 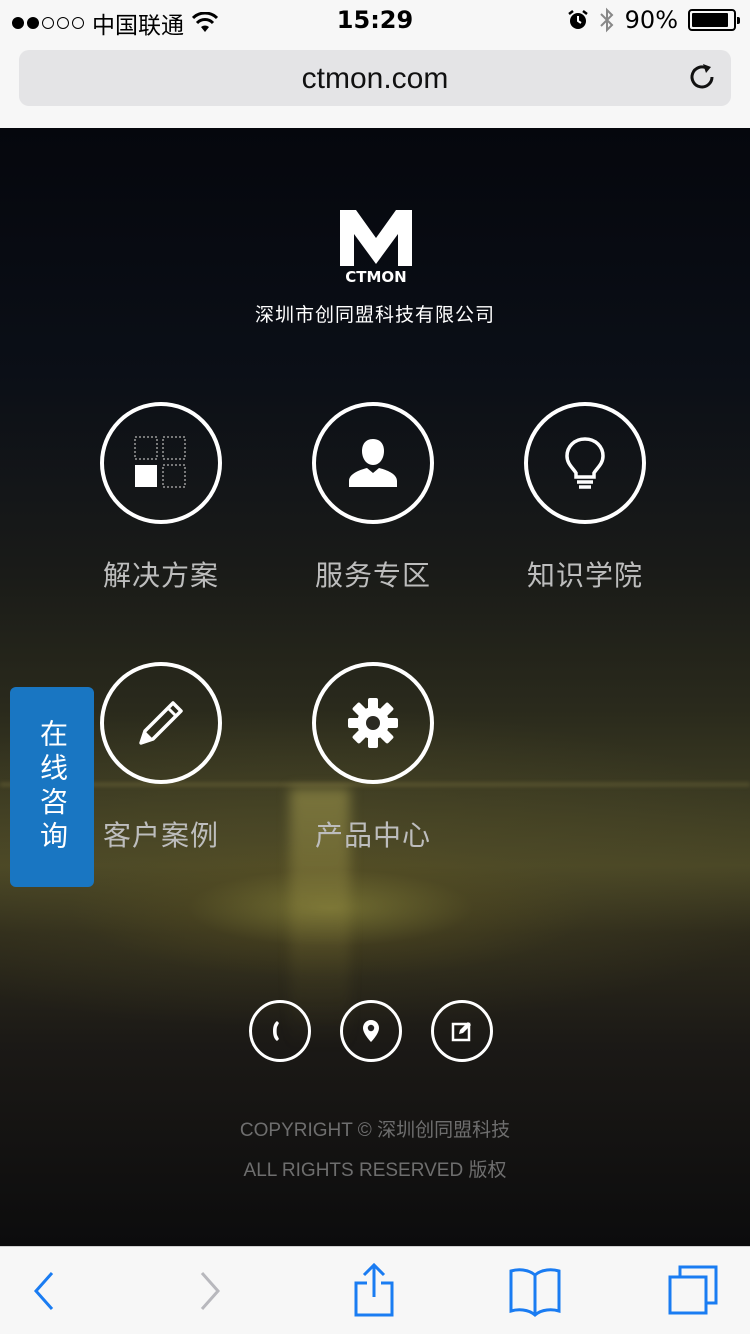 What do you see at coordinates (651, 20) in the screenshot?
I see `battery-percent: 90%` at bounding box center [651, 20].